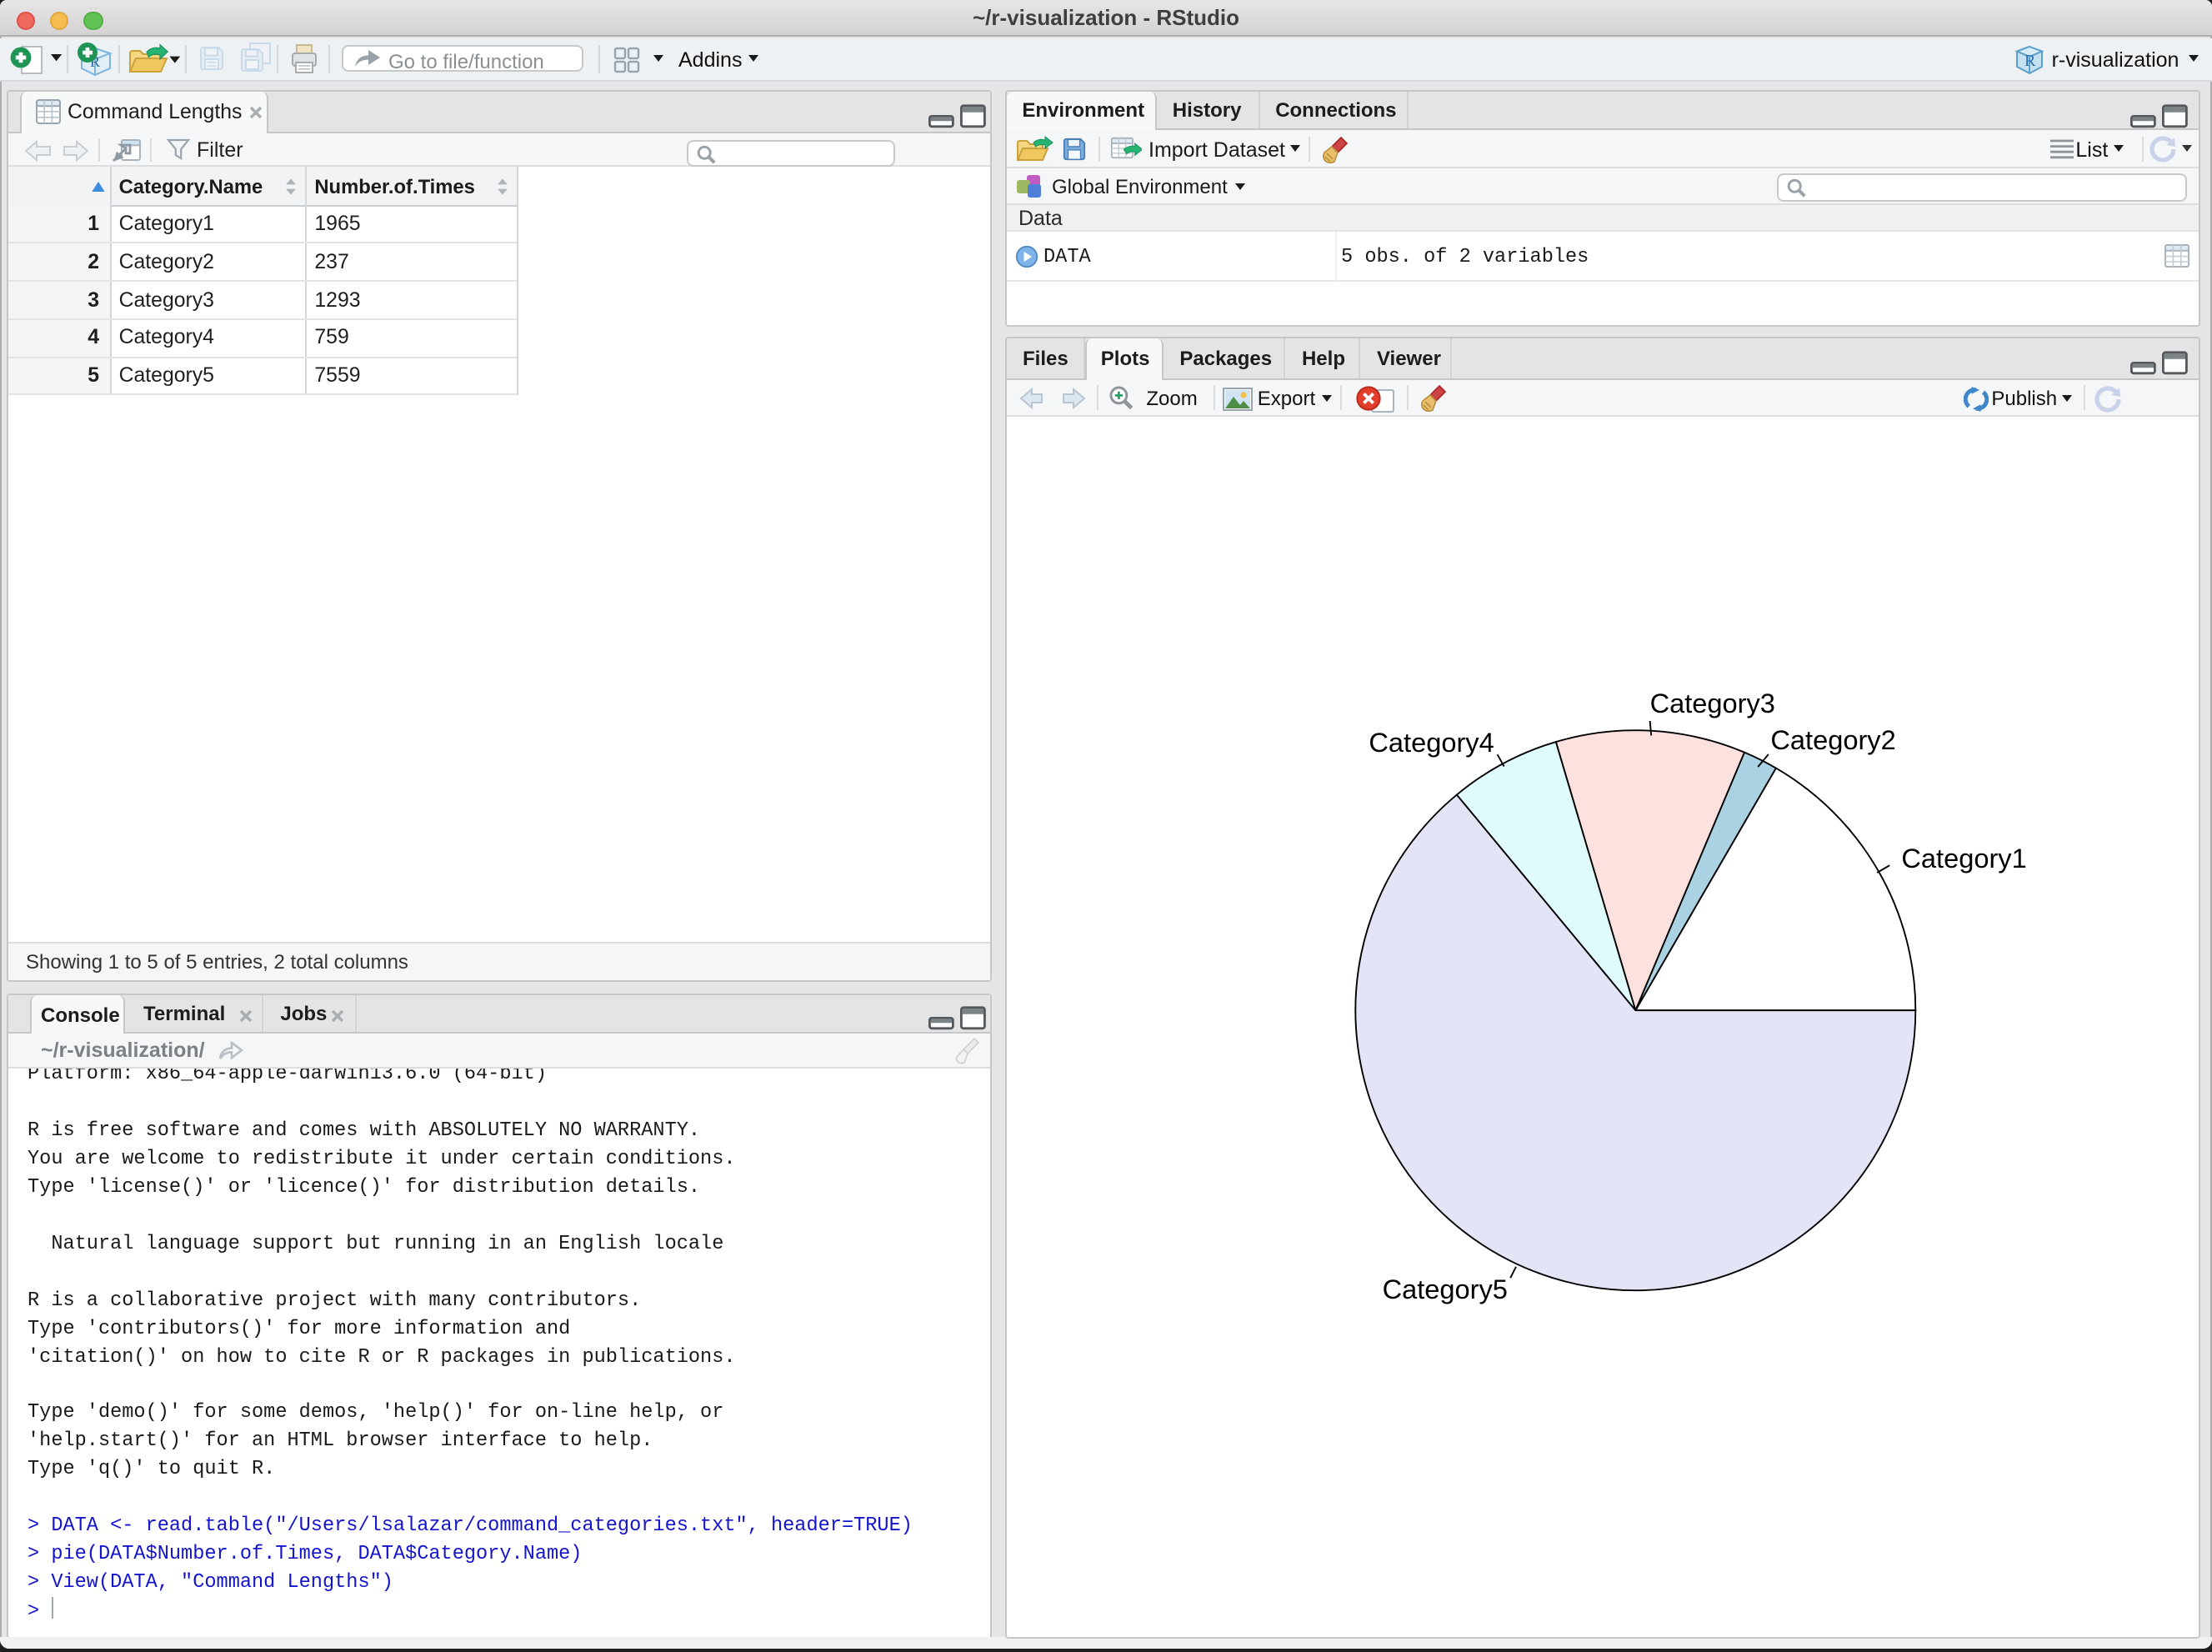 The height and width of the screenshot is (1652, 2212). I want to click on svg-text: Category3, so click(1712, 702).